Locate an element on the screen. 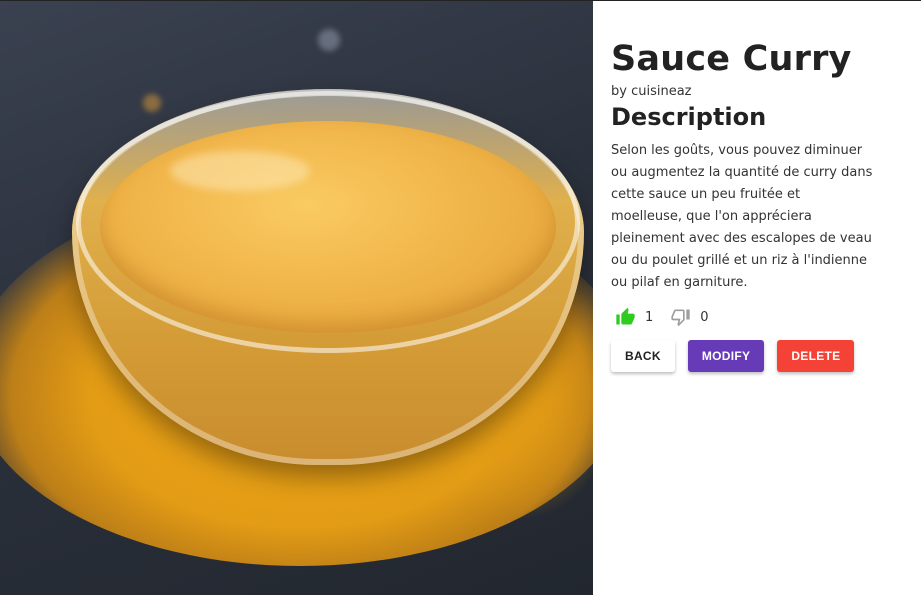 This screenshot has height=595, width=921. description-heading: Description is located at coordinates (689, 117).